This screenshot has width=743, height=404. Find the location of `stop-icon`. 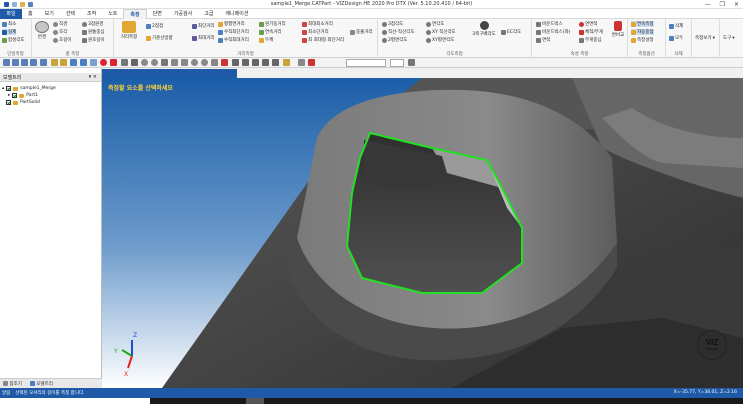

stop-icon is located at coordinates (103, 62).